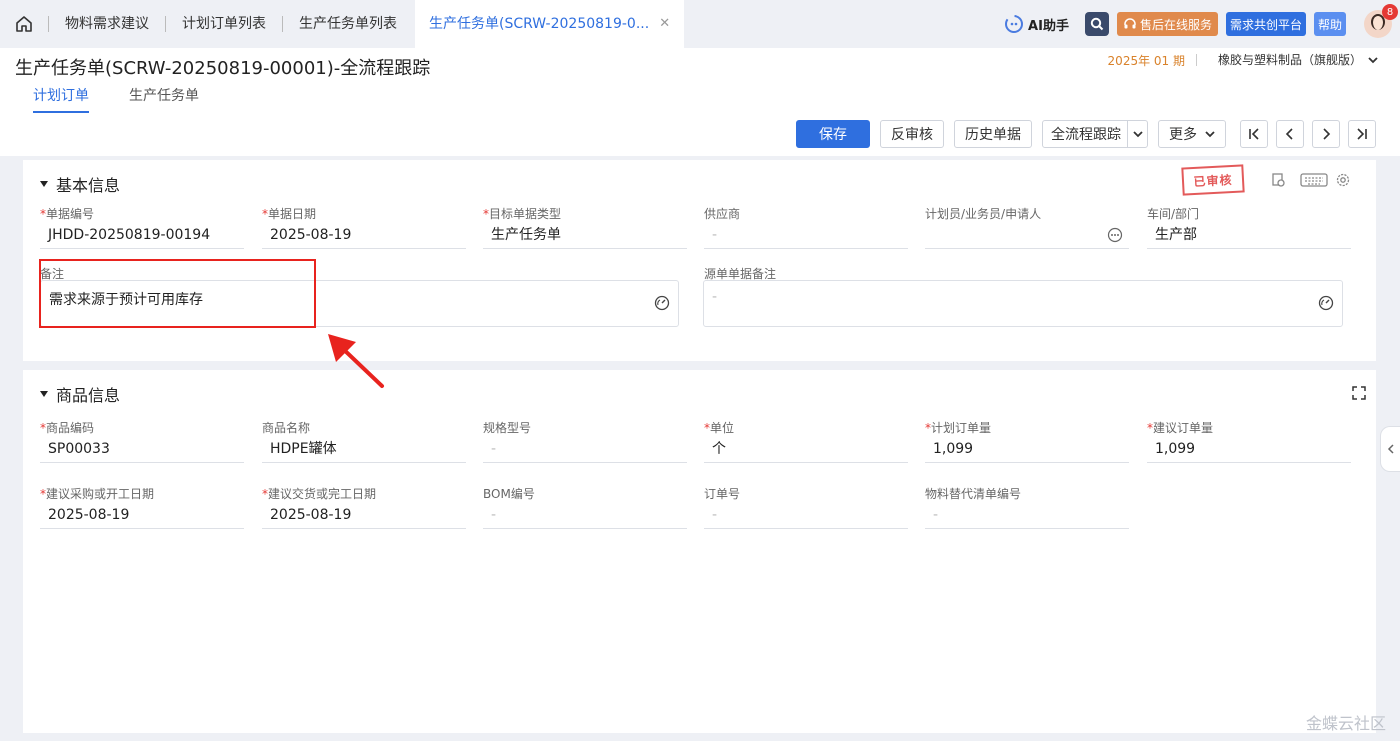  Describe the element at coordinates (116, 99) in the screenshot. I see `sub-tabs: 计划订单 生产任务单` at that location.